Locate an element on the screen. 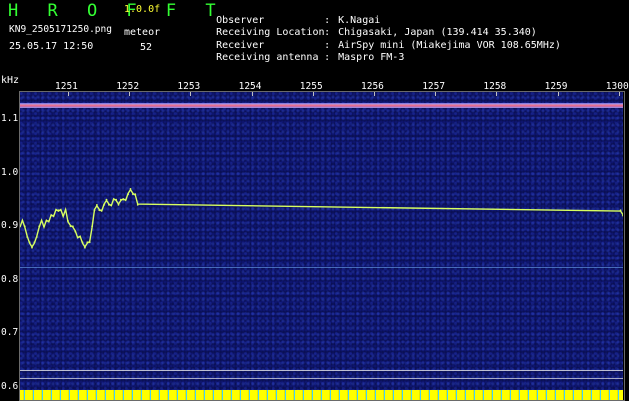  x-tick-label: 1253 is located at coordinates (189, 86).